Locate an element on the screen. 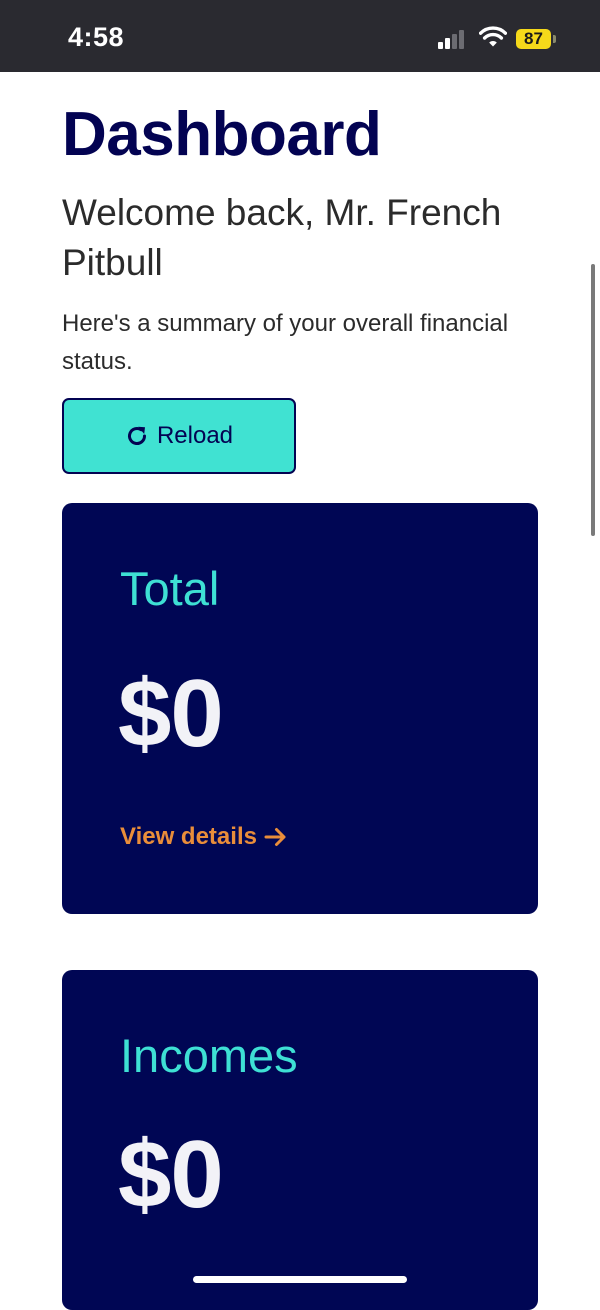 Image resolution: width=600 pixels, height=1310 pixels. cellular-signal-icon is located at coordinates (454, 39).